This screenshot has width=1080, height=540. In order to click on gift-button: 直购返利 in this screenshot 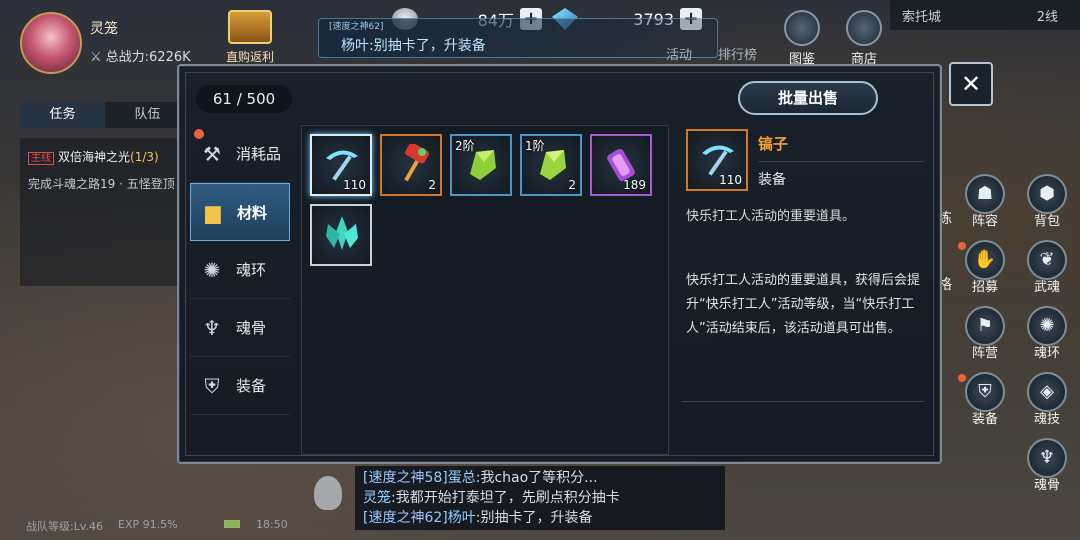, I will do `click(250, 38)`.